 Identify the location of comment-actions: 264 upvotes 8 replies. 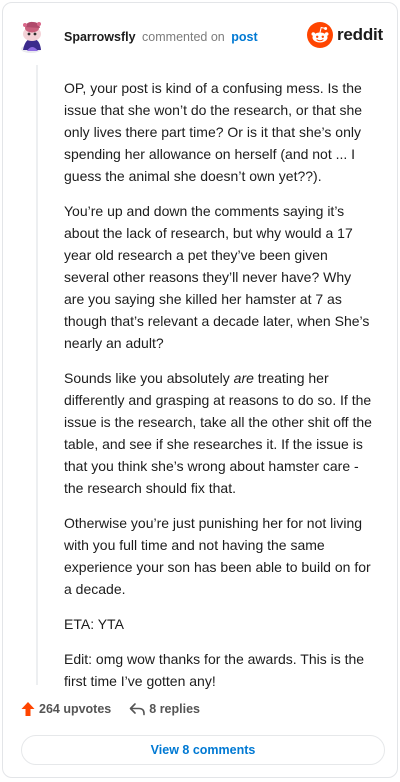
(110, 709).